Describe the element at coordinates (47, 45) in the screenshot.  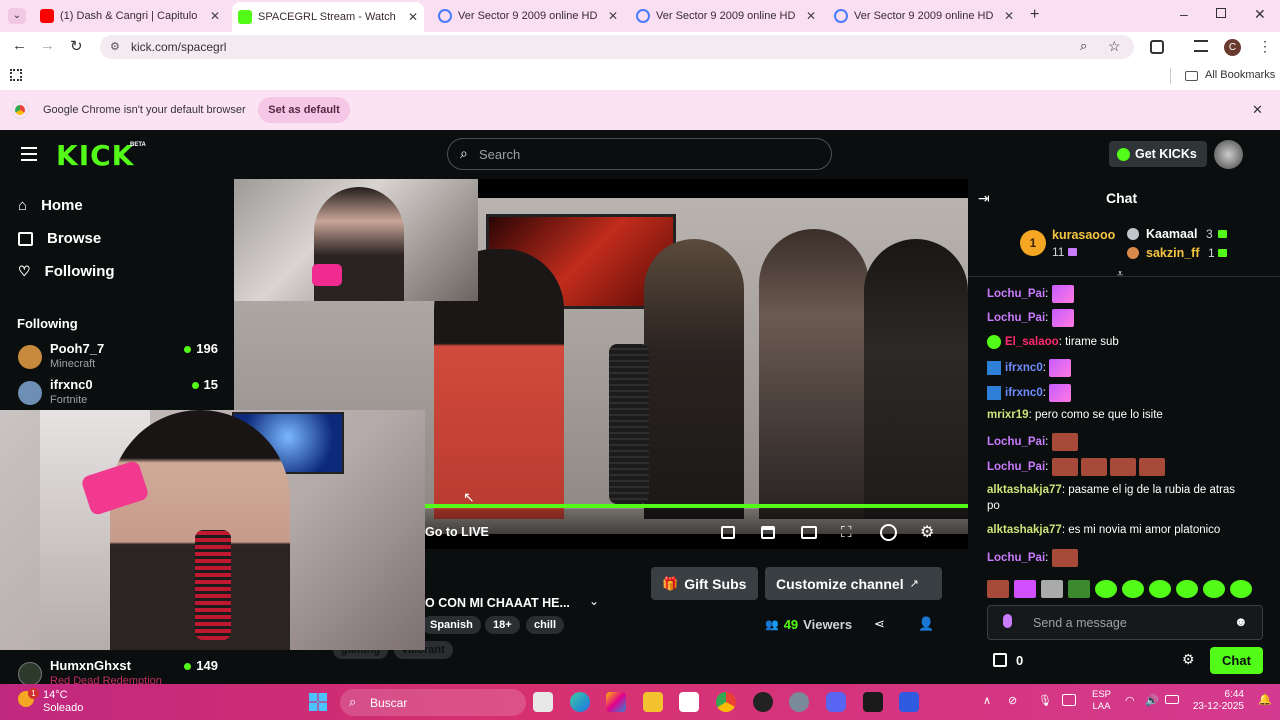
I see `forward-icon: →` at that location.